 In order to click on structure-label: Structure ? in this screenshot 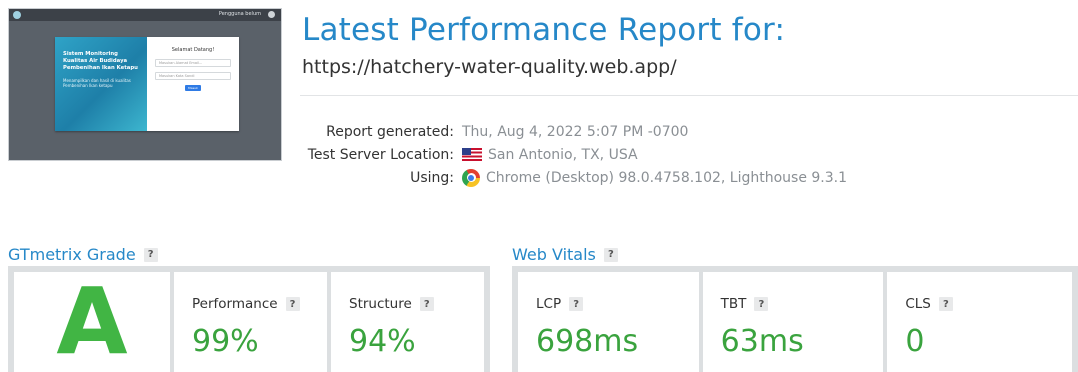, I will do `click(391, 304)`.